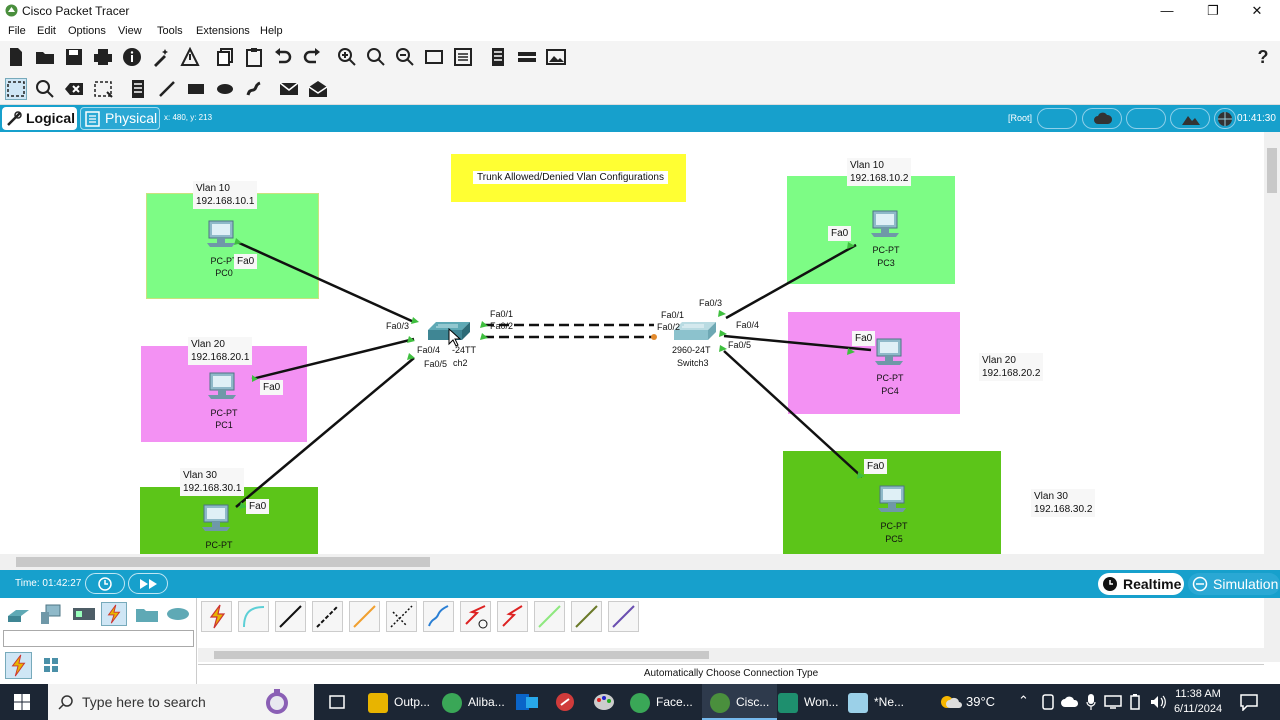  Describe the element at coordinates (1213, 10) in the screenshot. I see `maximize-button: ❐` at that location.